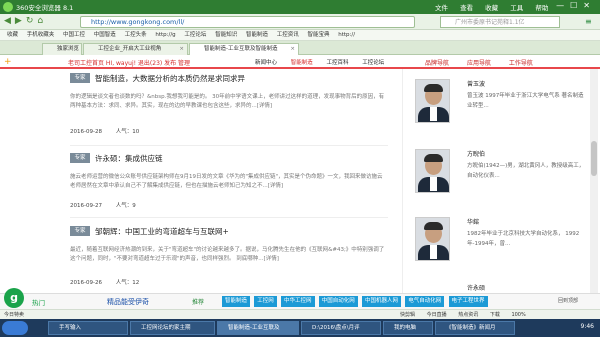  Describe the element at coordinates (74, 35) in the screenshot. I see `bookmark-item: 中国工控` at that location.